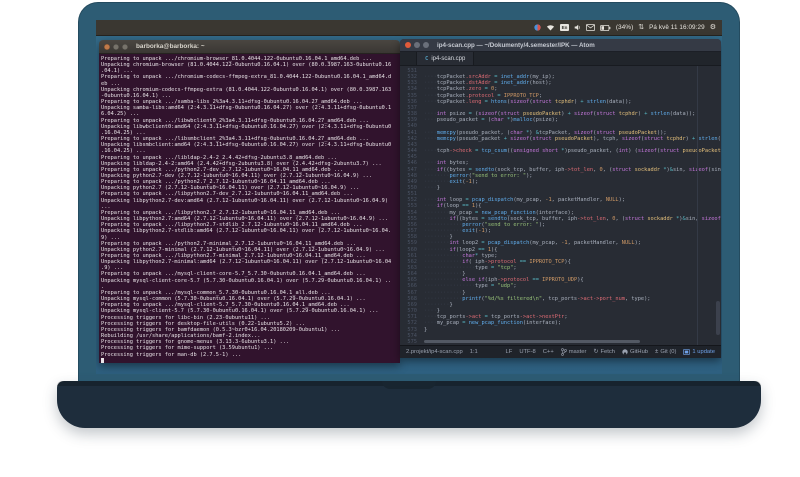 The image size is (800, 477). I want to click on terminal-titlebar: barborka@barborka: ~, so click(249, 47).